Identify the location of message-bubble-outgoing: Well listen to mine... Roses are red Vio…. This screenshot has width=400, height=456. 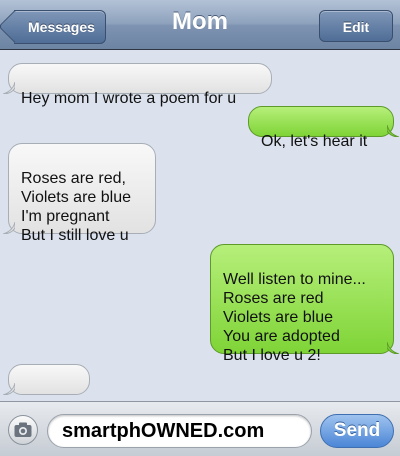
(304, 304).